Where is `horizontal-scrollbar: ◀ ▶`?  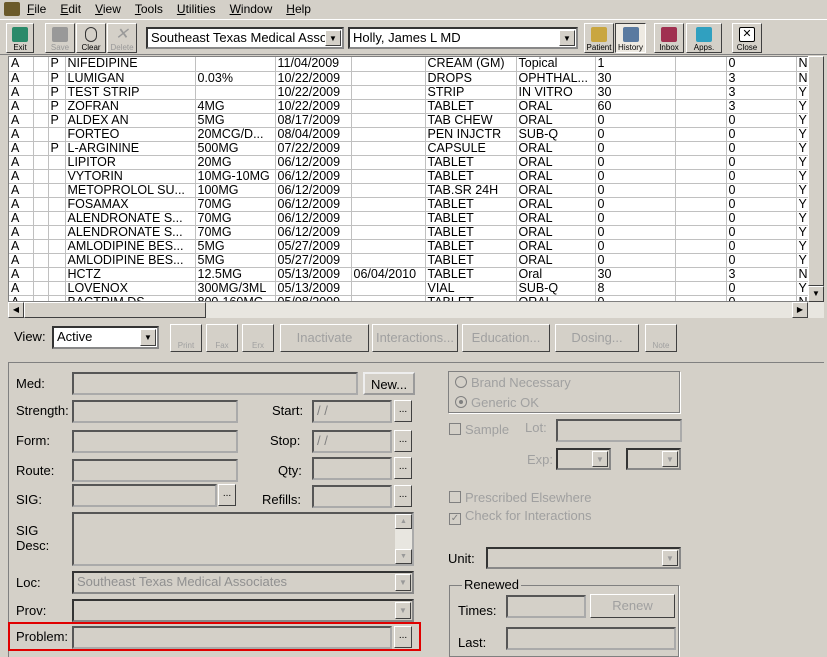
horizontal-scrollbar: ◀ ▶ is located at coordinates (416, 310).